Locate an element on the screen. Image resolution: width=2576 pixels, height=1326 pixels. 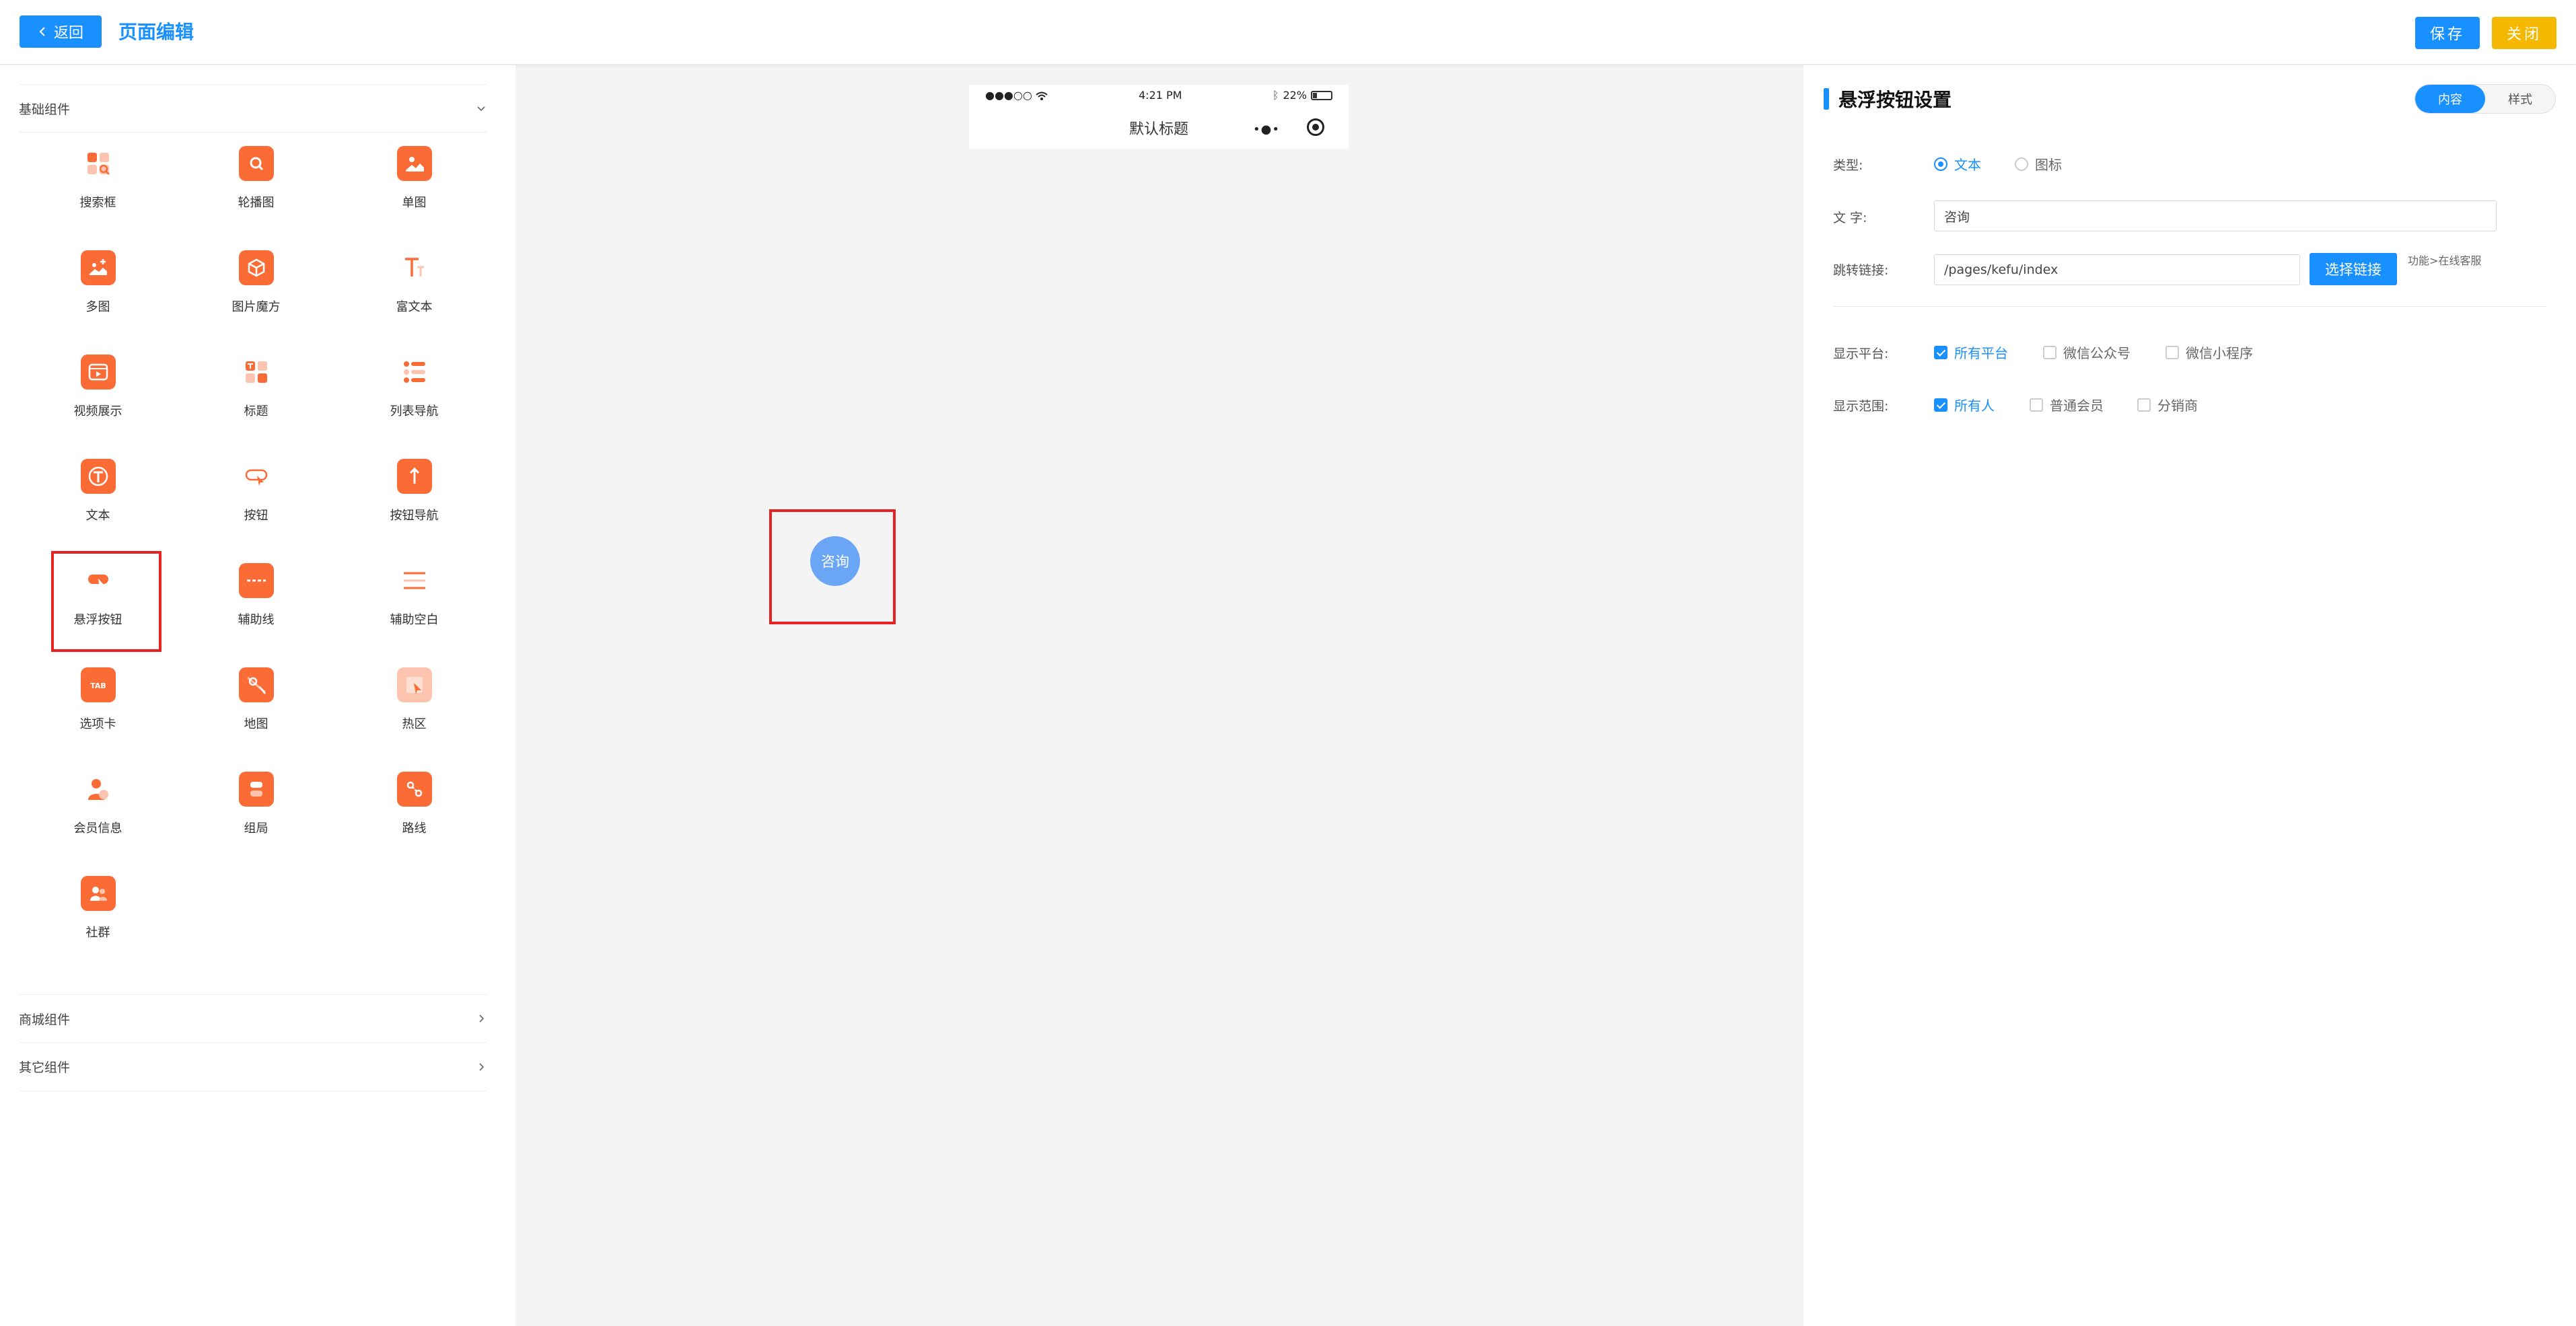
scope-distributor-option: 分销商 is located at coordinates (2167, 404).